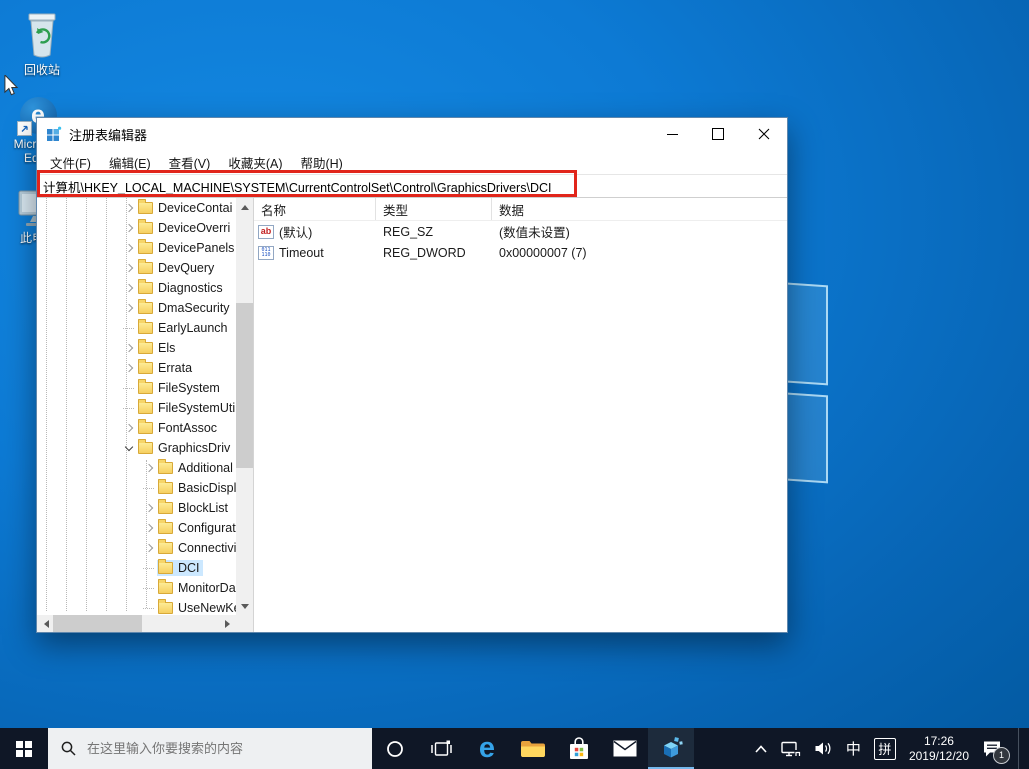  I want to click on store-icon, so click(579, 747).